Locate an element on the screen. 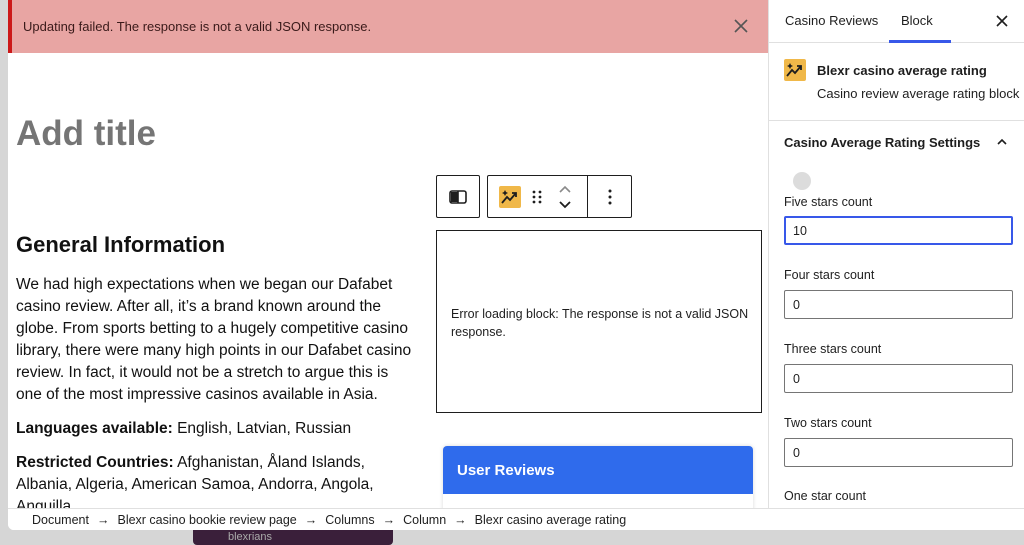  four-stars-input is located at coordinates (898, 304).